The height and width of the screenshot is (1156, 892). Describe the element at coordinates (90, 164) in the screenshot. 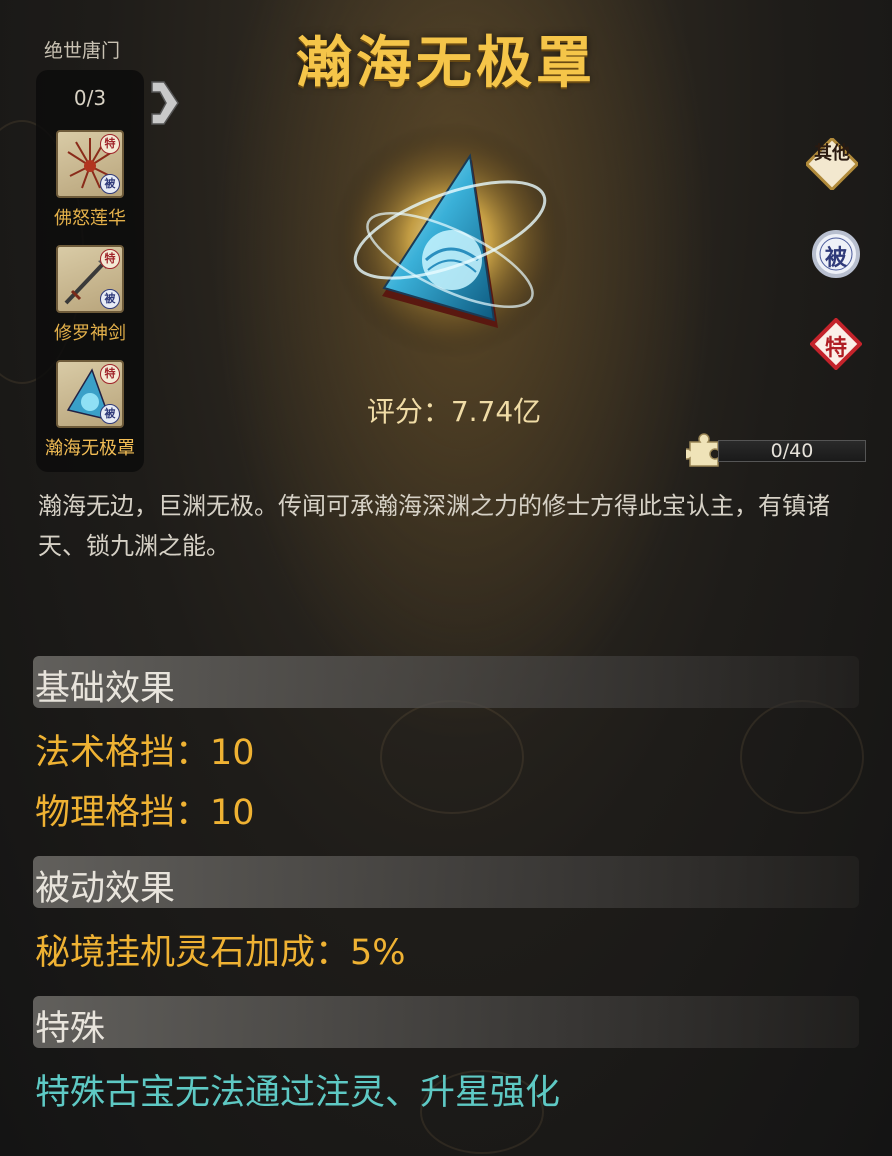

I see `lotus-artifact-icon: 特 被` at that location.